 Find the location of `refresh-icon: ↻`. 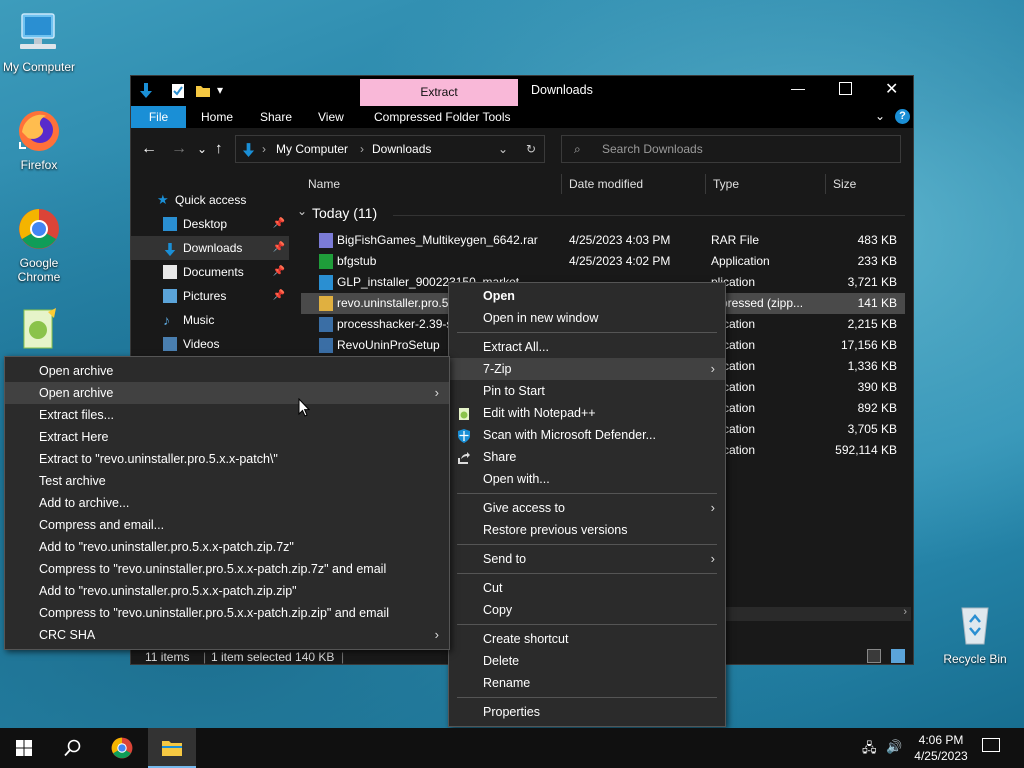

refresh-icon: ↻ is located at coordinates (531, 149).